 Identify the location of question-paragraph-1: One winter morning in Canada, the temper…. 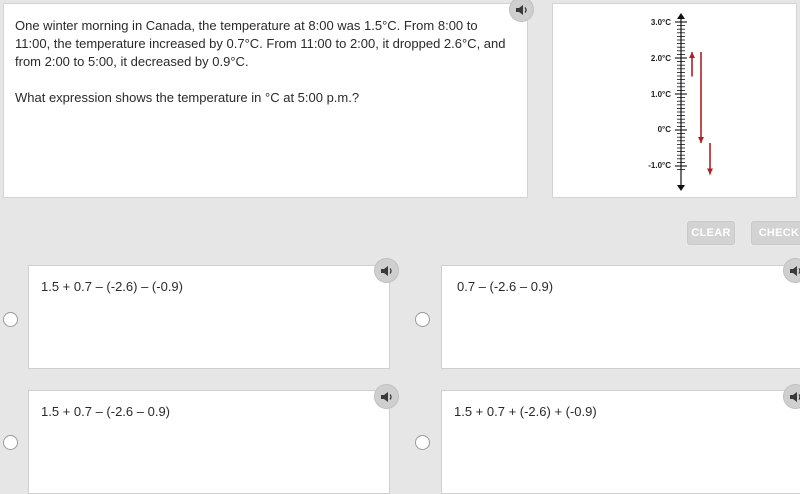
(265, 44).